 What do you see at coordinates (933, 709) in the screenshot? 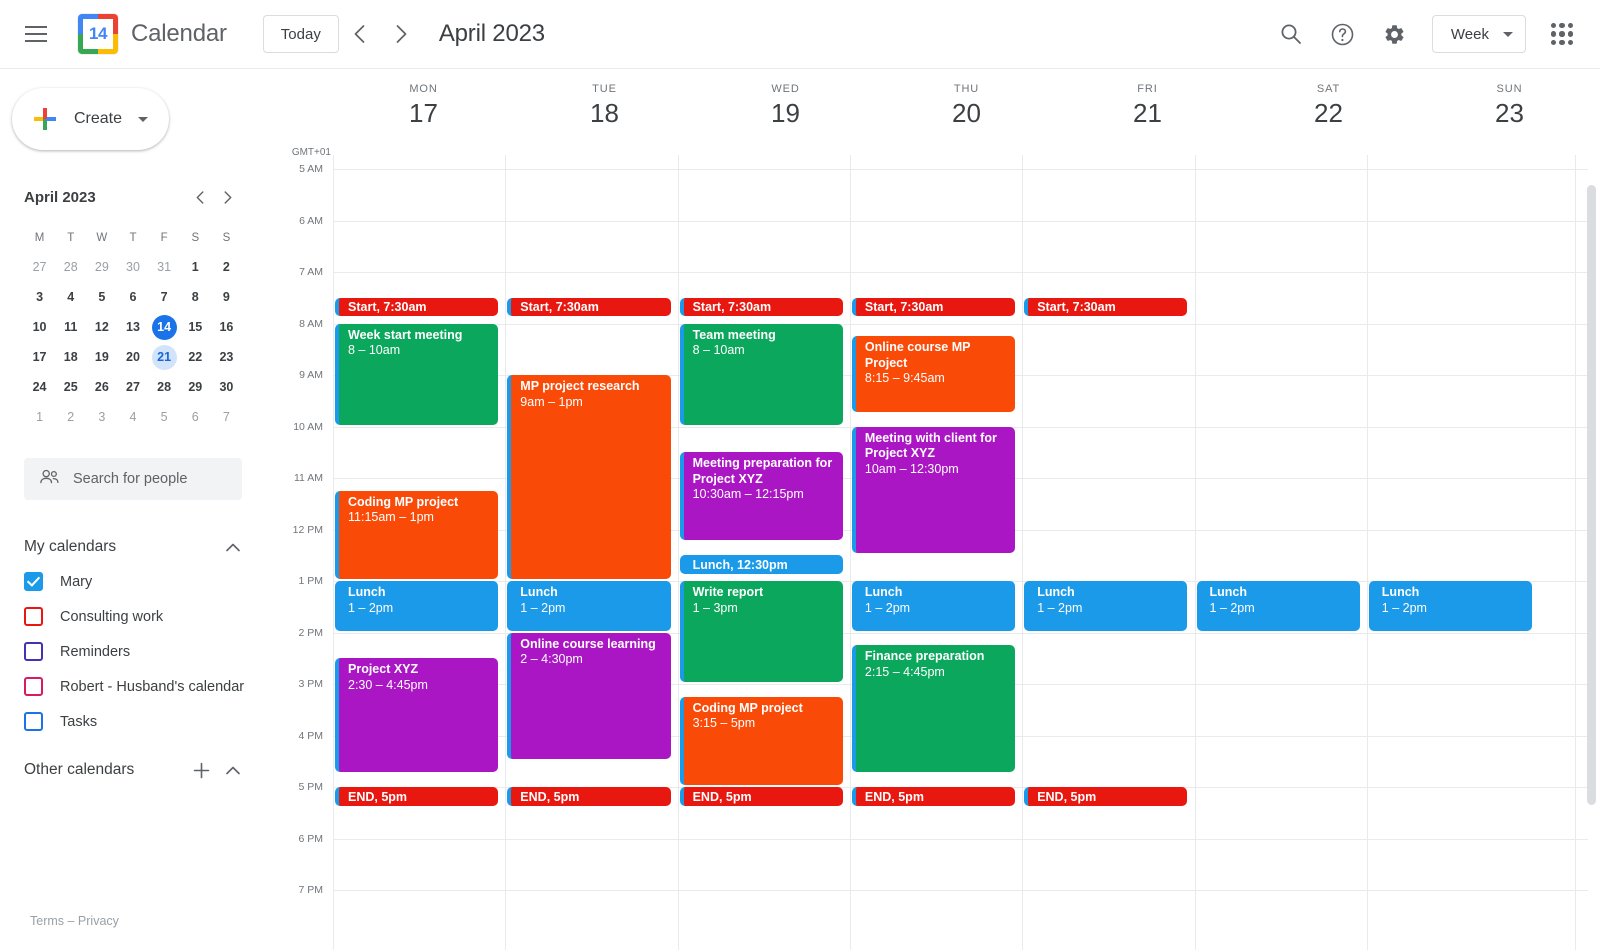
I see `calendar-event: Finance preparation 2:15 – 4:45pm` at bounding box center [933, 709].